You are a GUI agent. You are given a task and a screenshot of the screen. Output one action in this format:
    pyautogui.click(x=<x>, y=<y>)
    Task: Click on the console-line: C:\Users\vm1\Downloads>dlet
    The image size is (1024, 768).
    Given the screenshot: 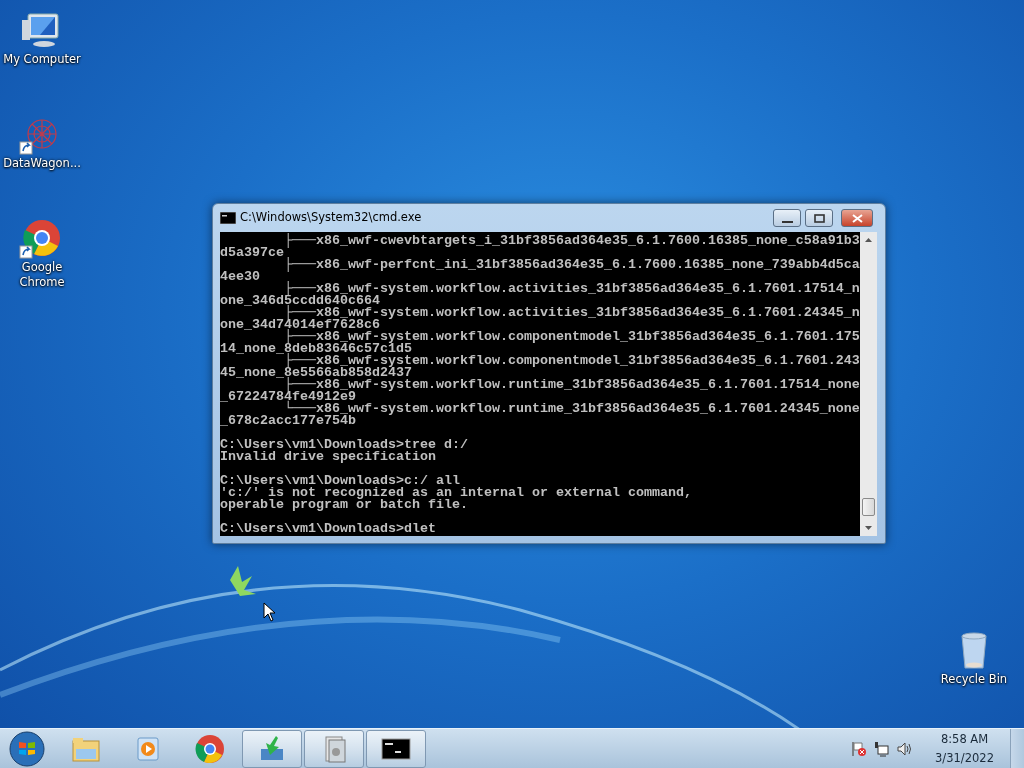 What is the action you would take?
    pyautogui.click(x=328, y=529)
    